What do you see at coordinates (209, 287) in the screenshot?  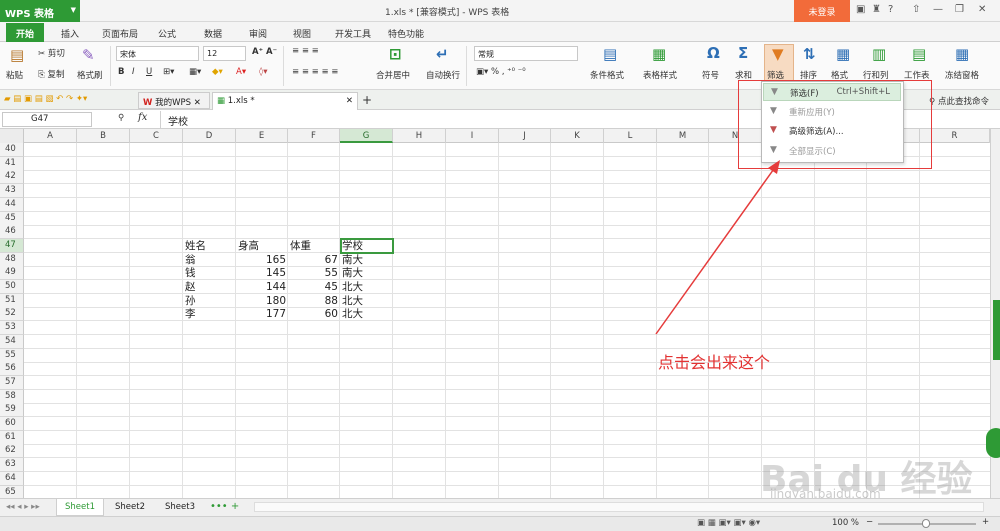 I see `table-cell: 赵` at bounding box center [209, 287].